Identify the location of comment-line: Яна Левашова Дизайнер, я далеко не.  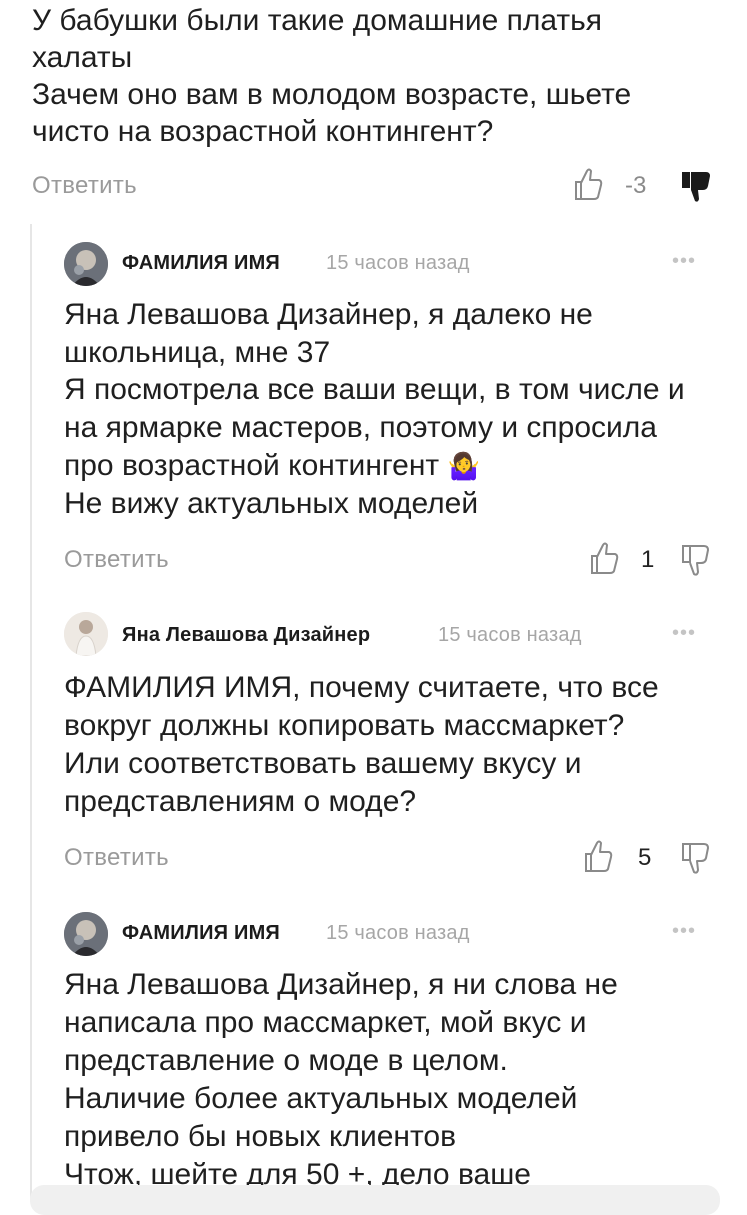
(328, 314).